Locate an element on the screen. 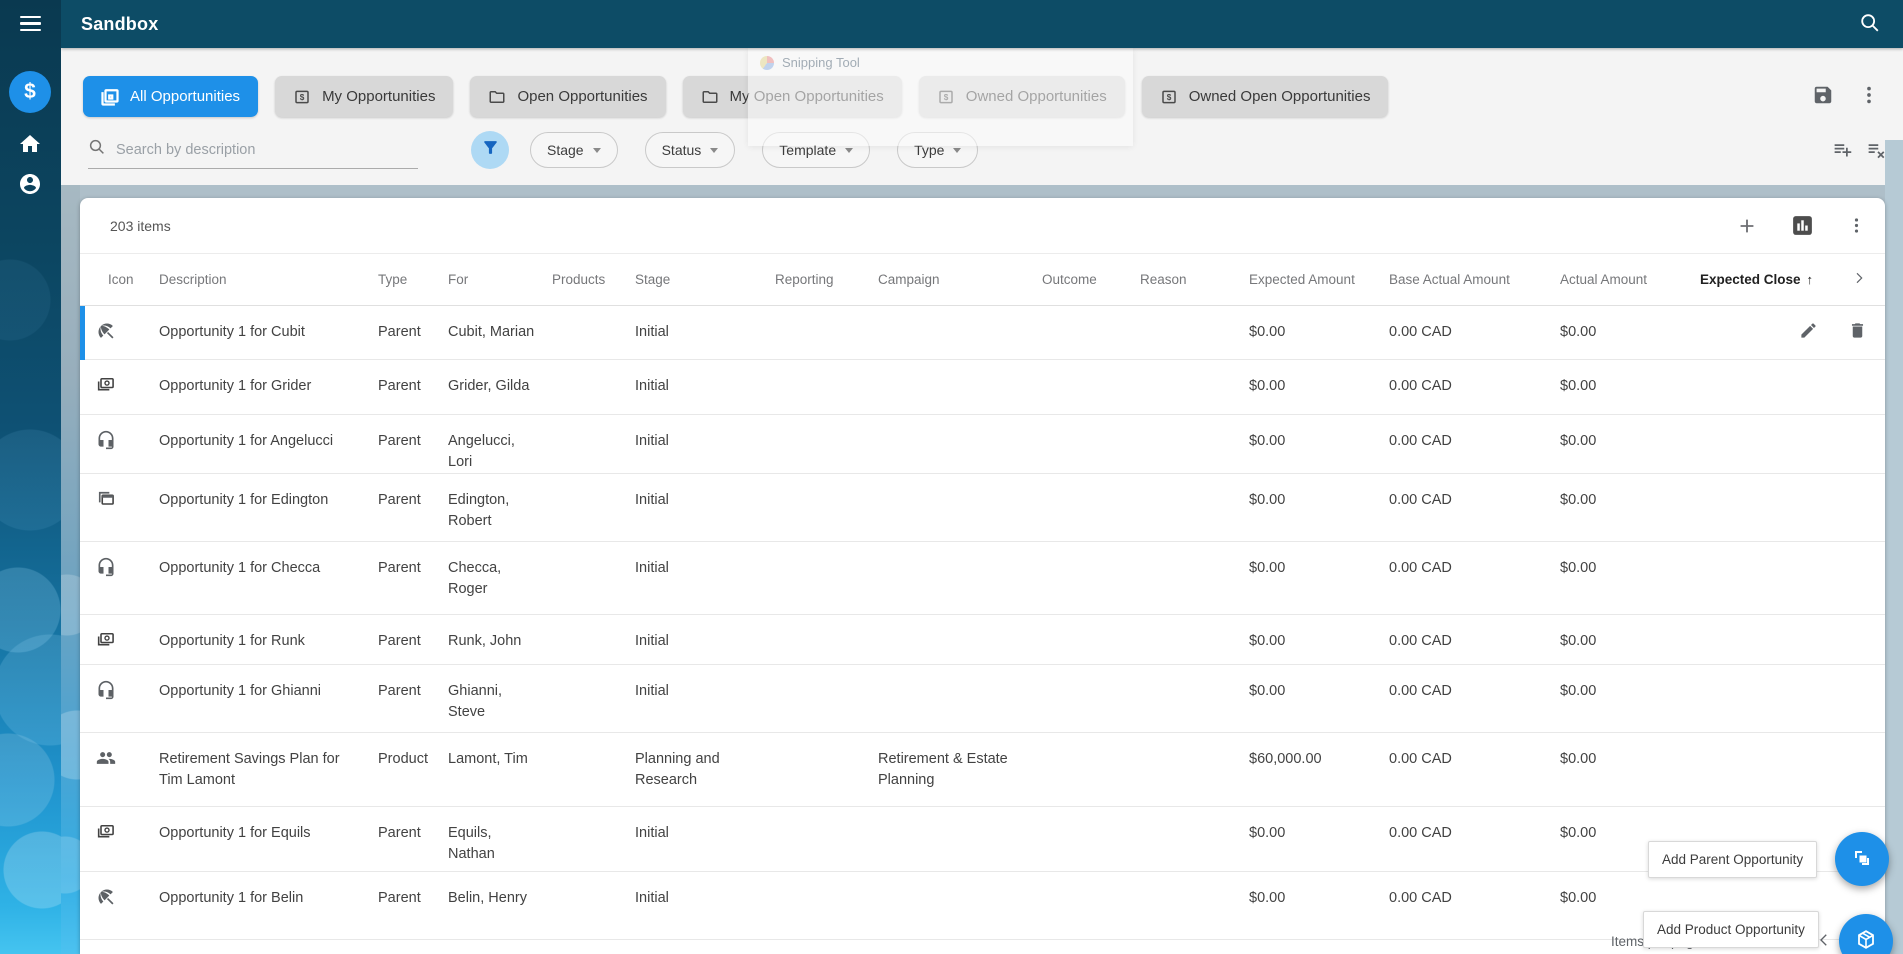  column-header-outcome: Outcome is located at coordinates (1091, 279).